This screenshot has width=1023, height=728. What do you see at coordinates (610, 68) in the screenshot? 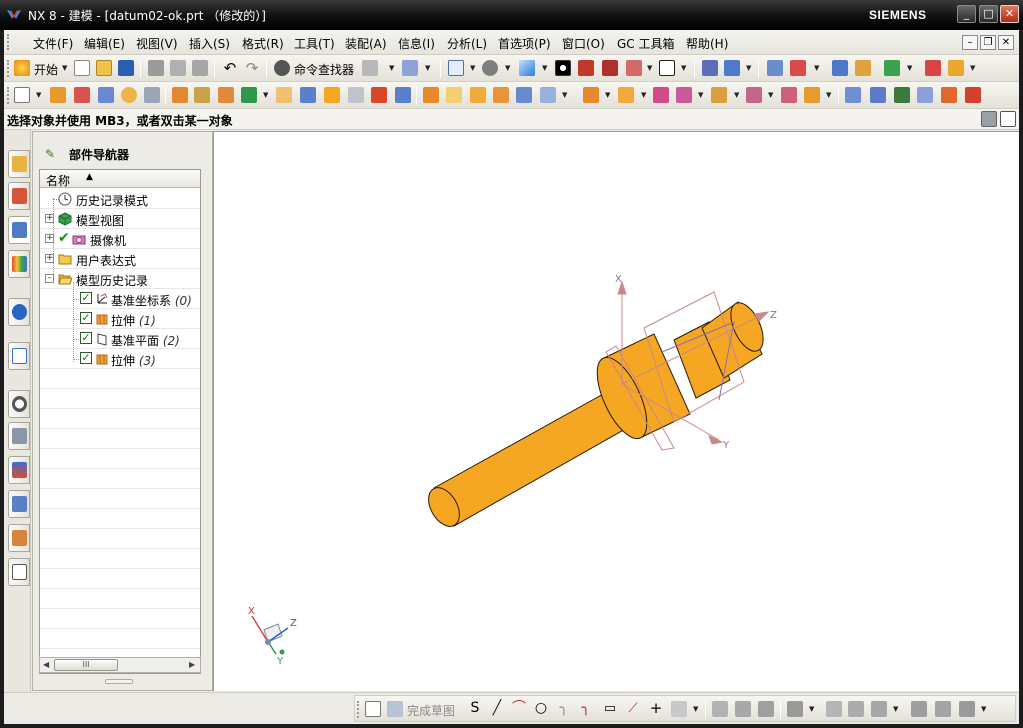
I see `wireframe-dark-icon` at bounding box center [610, 68].